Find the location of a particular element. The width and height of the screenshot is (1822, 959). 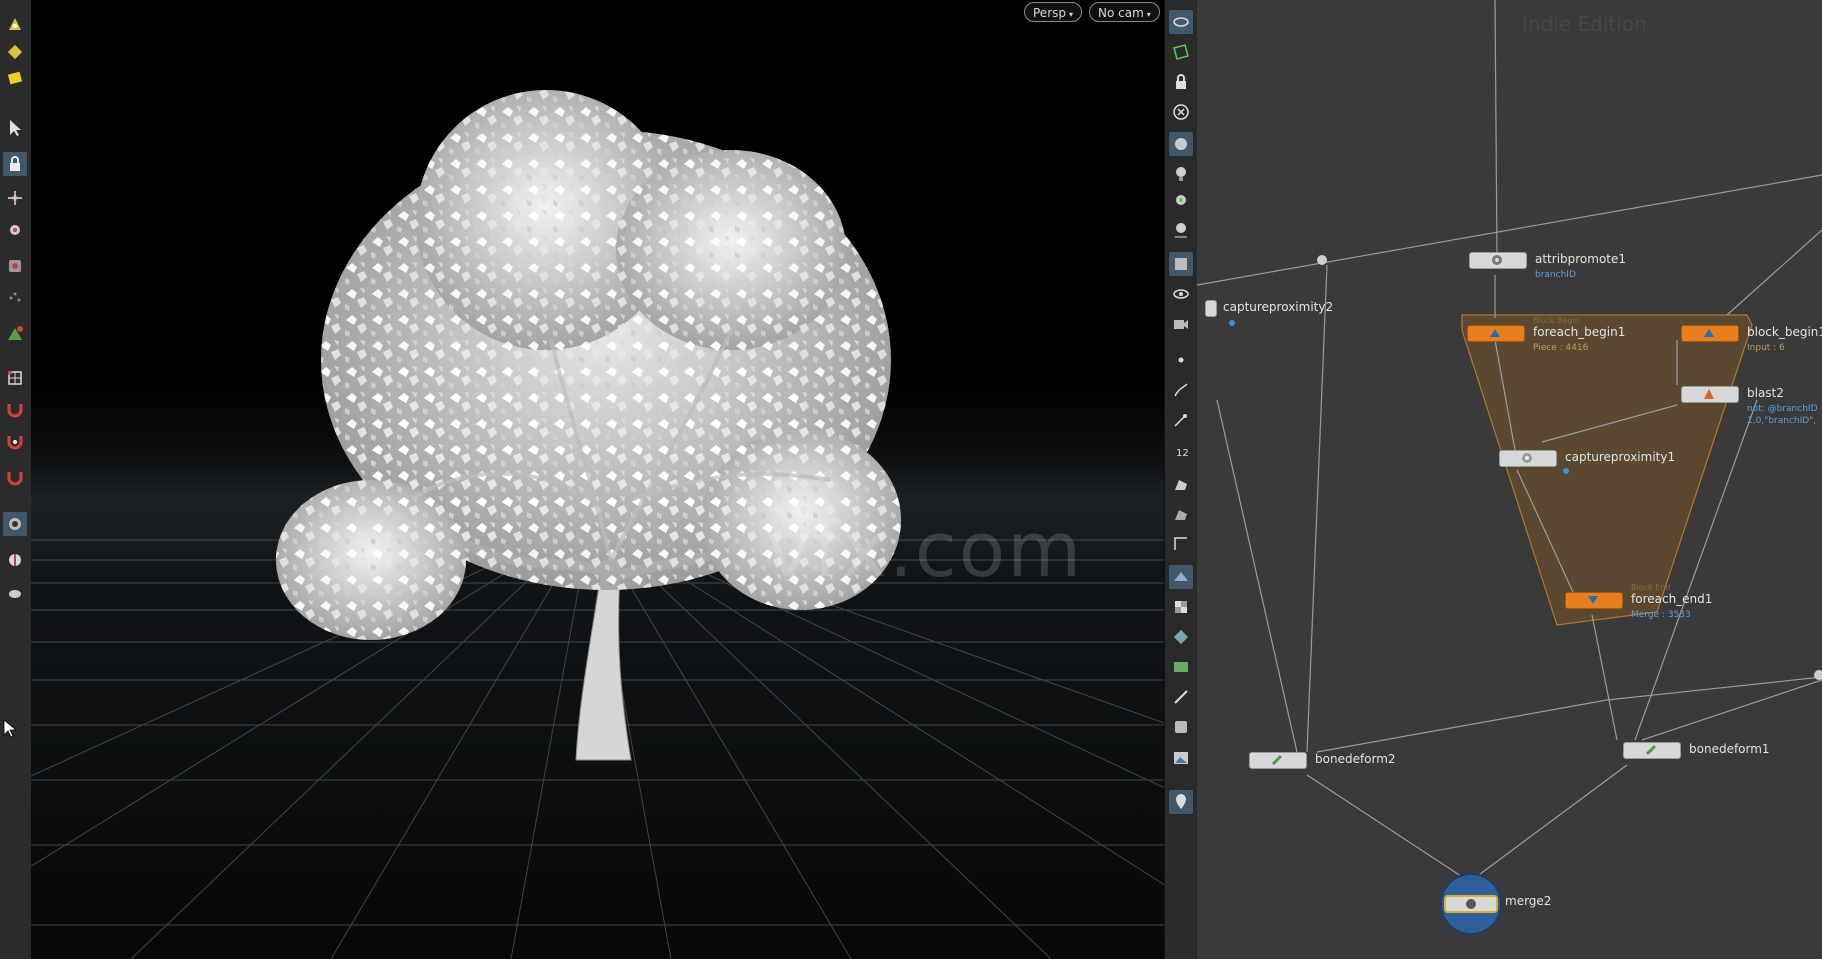

point-numbers-icon: 12 is located at coordinates (1181, 452).